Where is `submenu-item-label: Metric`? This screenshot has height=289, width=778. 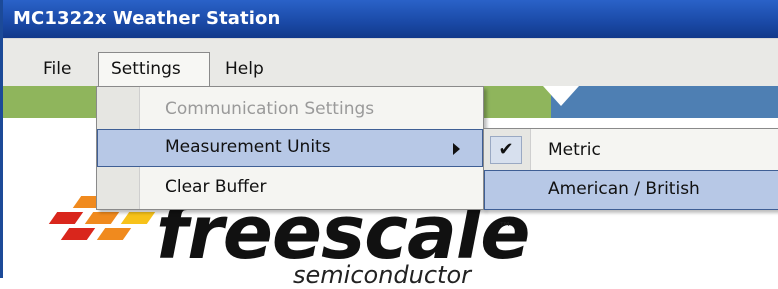 submenu-item-label: Metric is located at coordinates (574, 150).